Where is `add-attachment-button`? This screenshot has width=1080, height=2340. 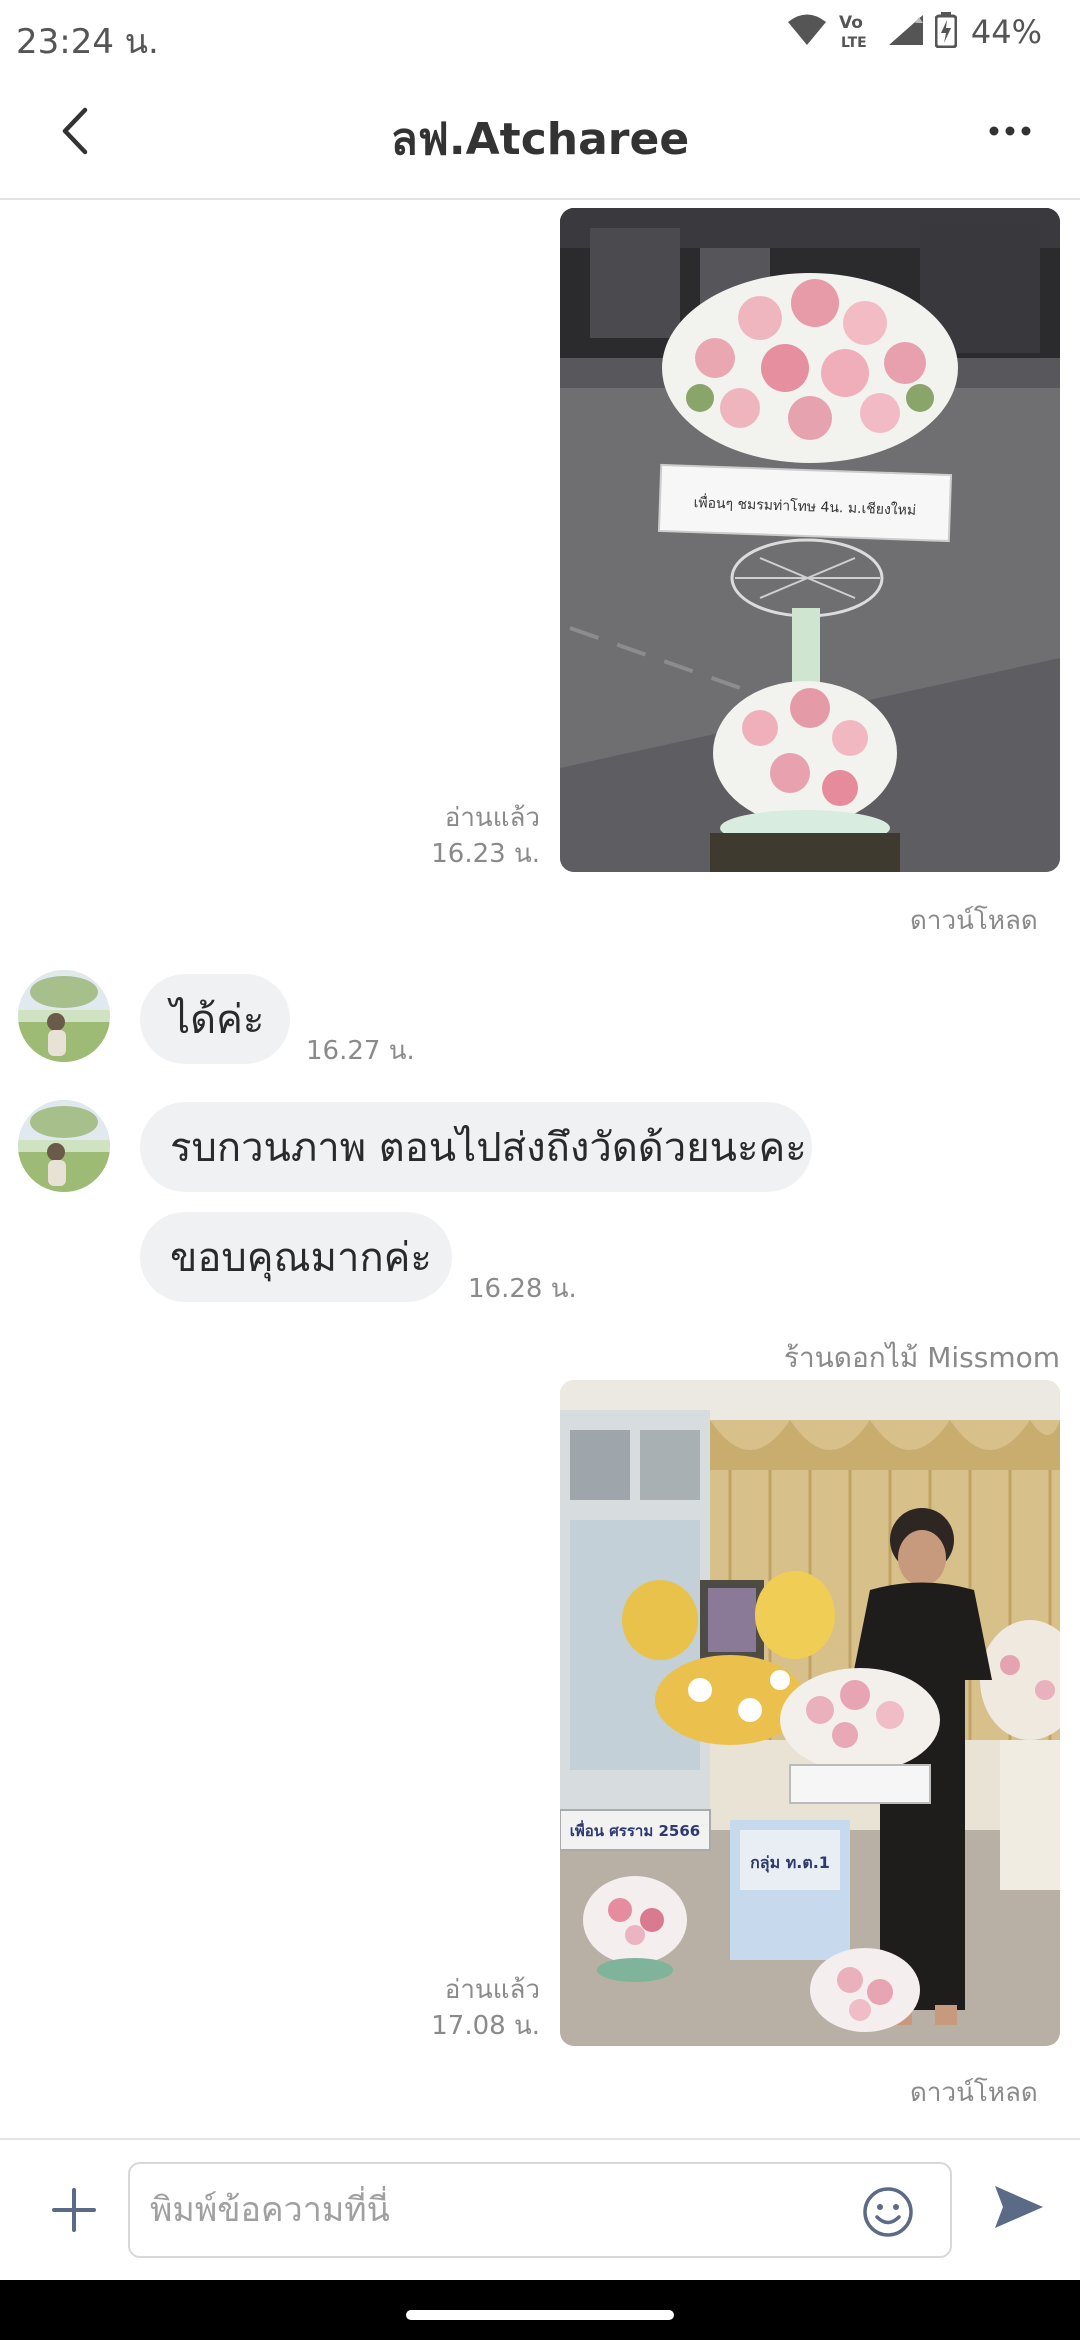 add-attachment-button is located at coordinates (74, 2210).